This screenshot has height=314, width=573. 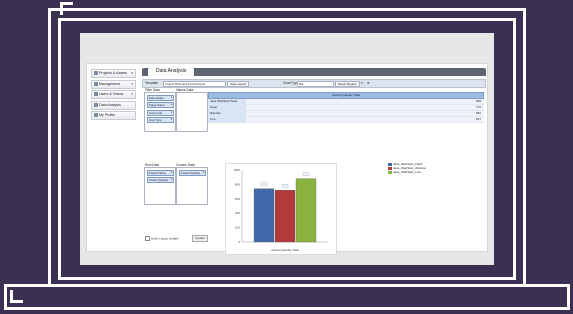 I want to click on sidebar-item-label: Projects & Assets, so click(x=113, y=73).